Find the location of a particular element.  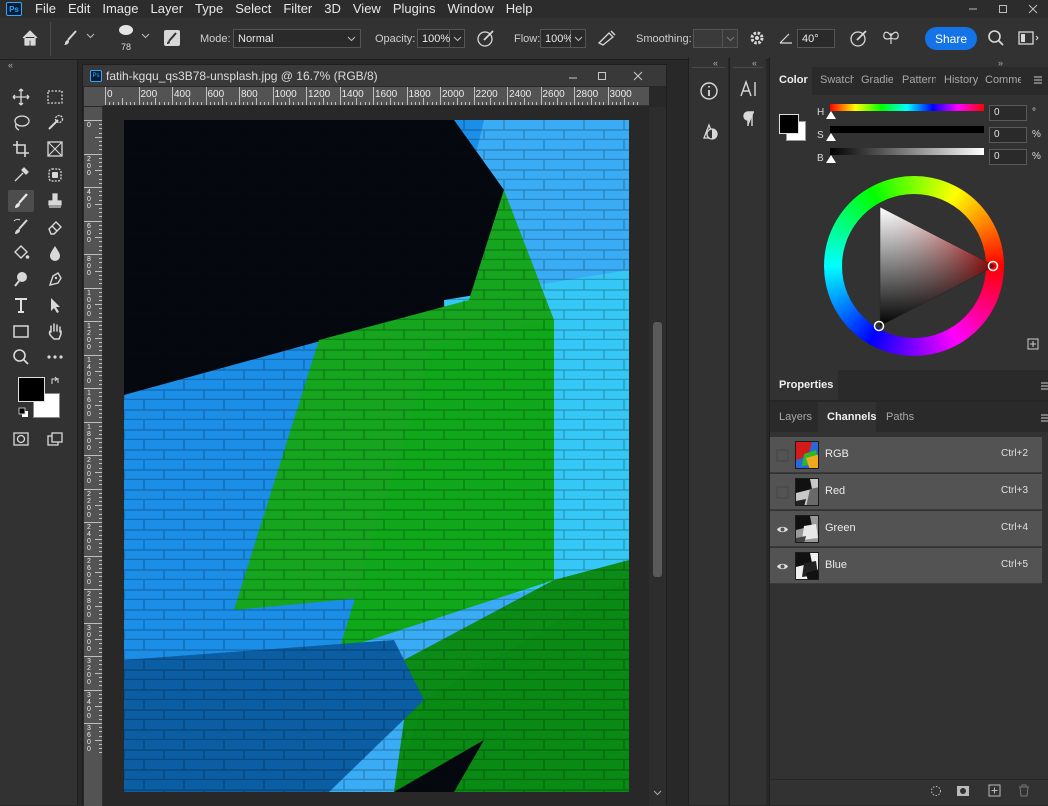

hue-input: 0 is located at coordinates (1008, 113).